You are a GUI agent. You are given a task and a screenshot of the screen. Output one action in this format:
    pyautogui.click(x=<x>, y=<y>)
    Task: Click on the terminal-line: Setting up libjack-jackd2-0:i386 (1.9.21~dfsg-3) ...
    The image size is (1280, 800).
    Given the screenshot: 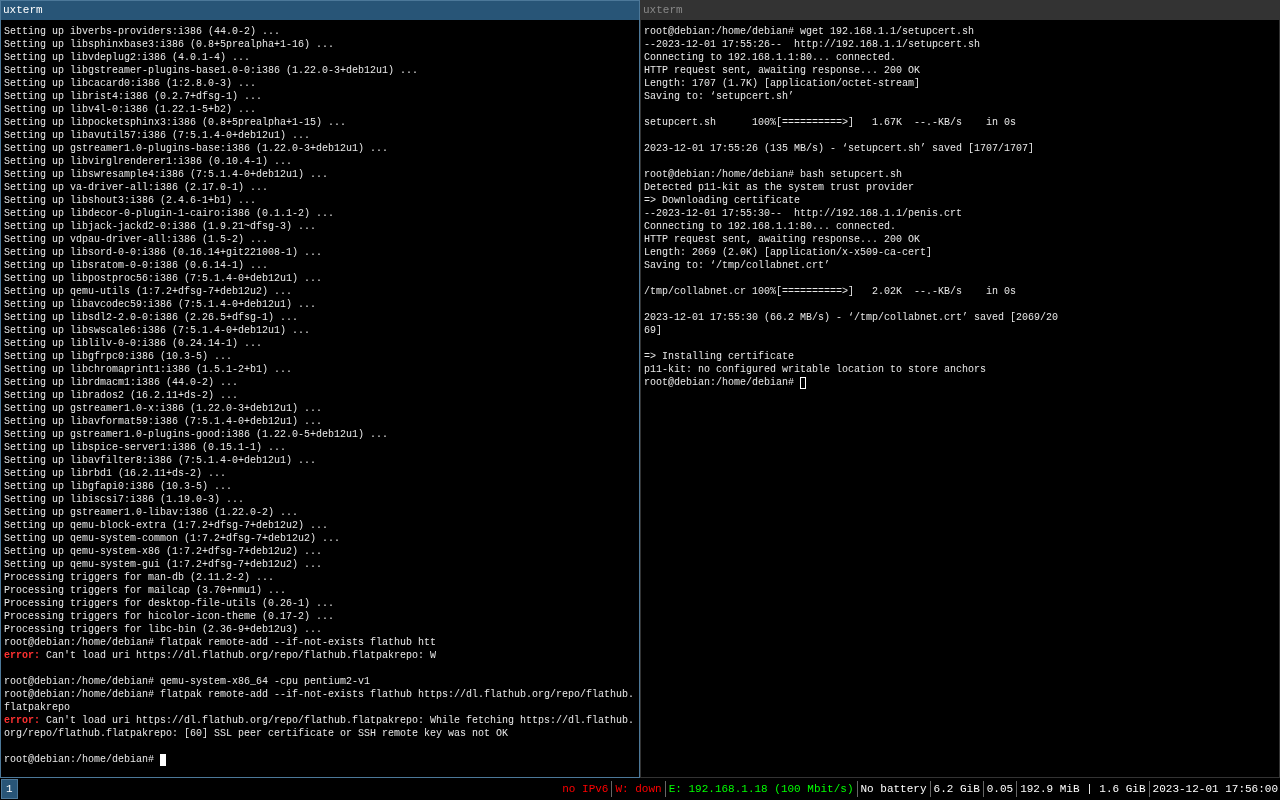 What is the action you would take?
    pyautogui.click(x=161, y=226)
    